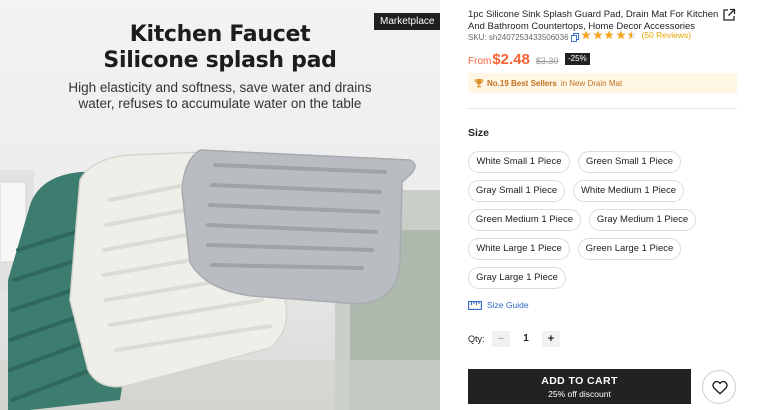 This screenshot has width=768, height=410. I want to click on hero-headline-2: Silicone splash pad, so click(220, 60).